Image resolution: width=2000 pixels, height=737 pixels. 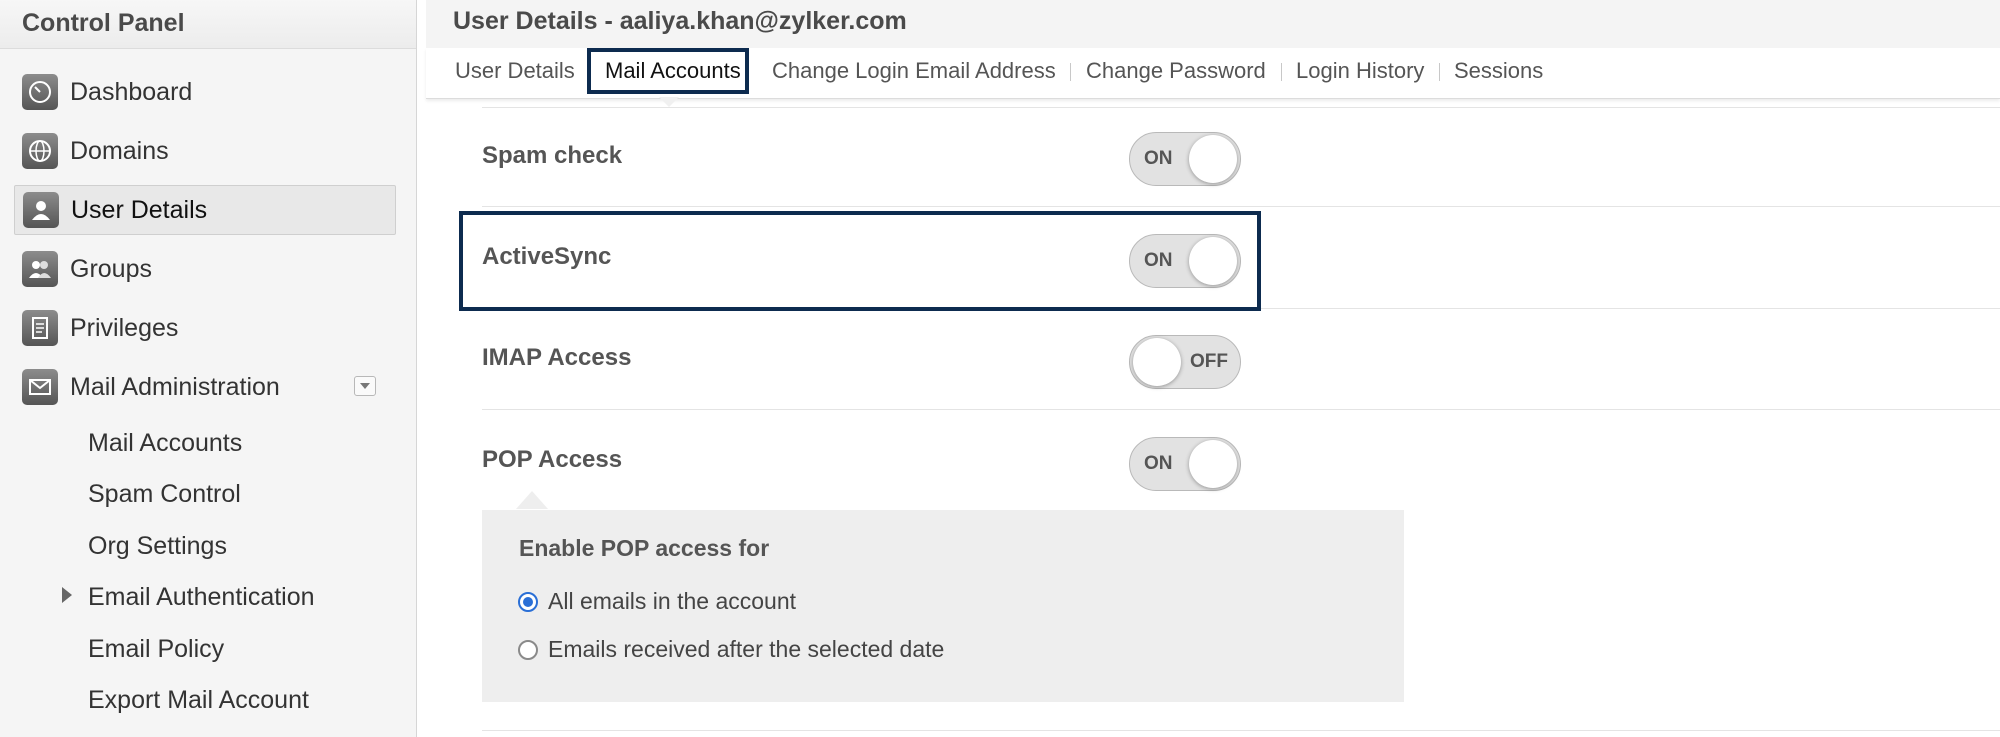 I want to click on setting-label-pop-access: POP Access, so click(x=552, y=459).